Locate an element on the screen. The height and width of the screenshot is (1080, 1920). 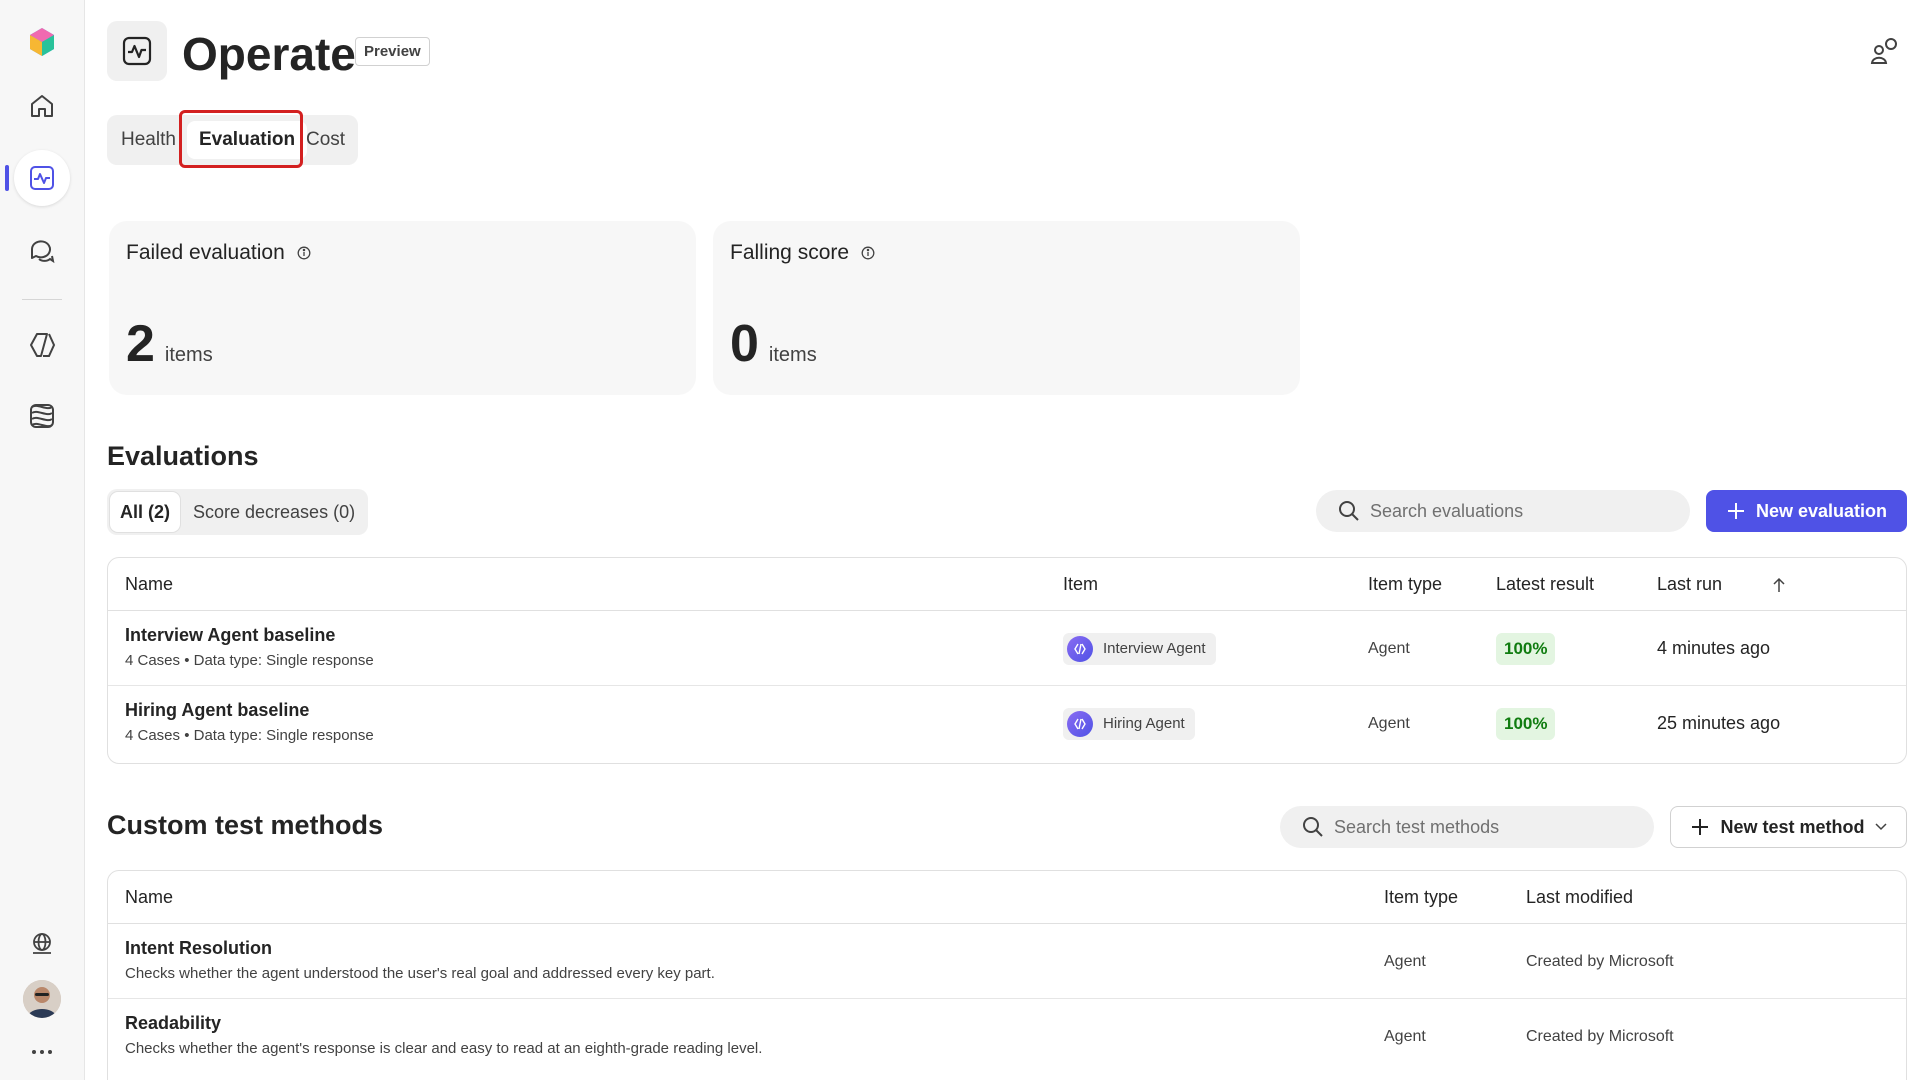
sort-arrow-up-icon is located at coordinates (1779, 585).